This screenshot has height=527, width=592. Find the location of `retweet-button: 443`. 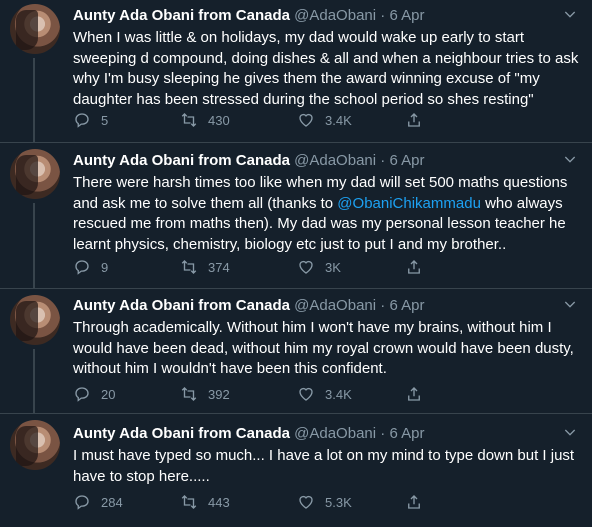

retweet-button: 443 is located at coordinates (205, 502).